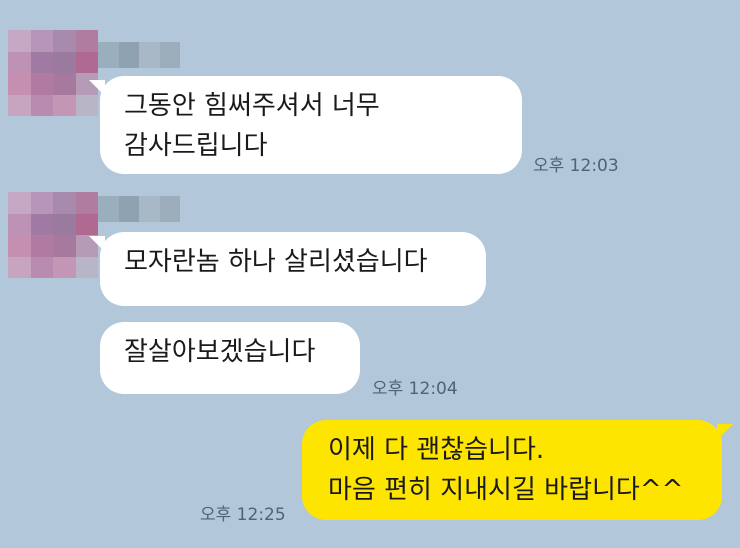  What do you see at coordinates (517, 470) in the screenshot?
I see `my-message-bubble: 이제 다 괜찮습니다. 마음 편히 지내시길 바랍니다^^` at bounding box center [517, 470].